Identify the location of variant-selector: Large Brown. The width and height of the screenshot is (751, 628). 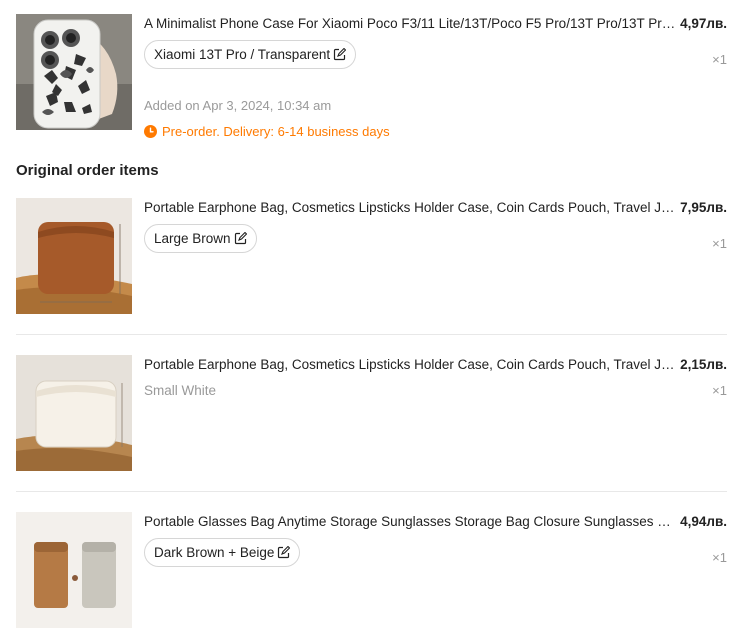
(200, 238).